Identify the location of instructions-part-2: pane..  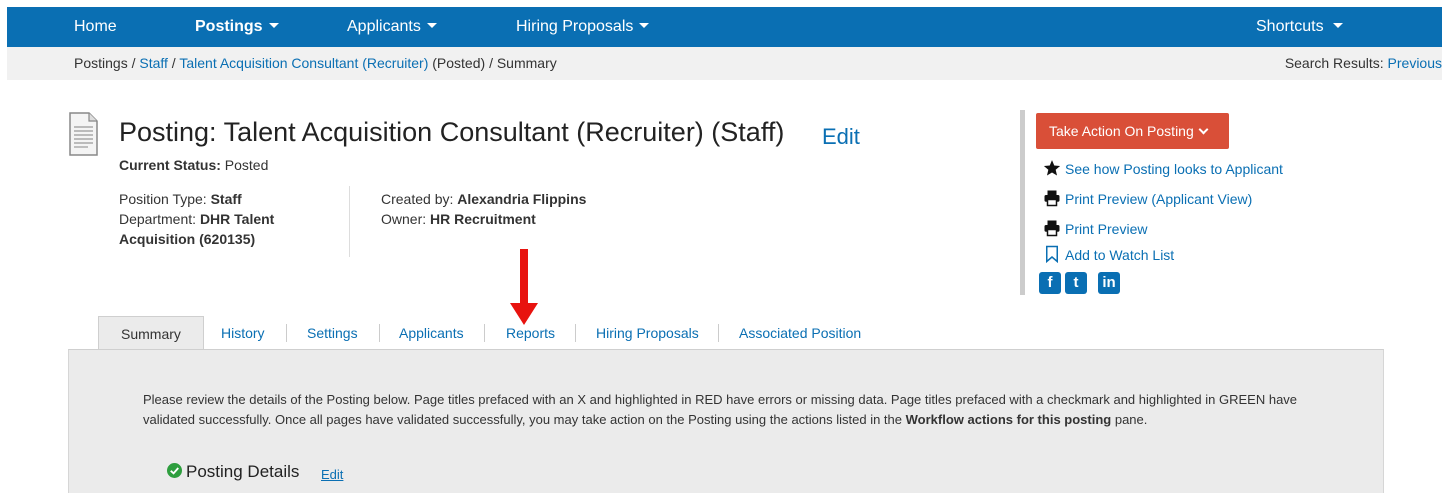
(1129, 419).